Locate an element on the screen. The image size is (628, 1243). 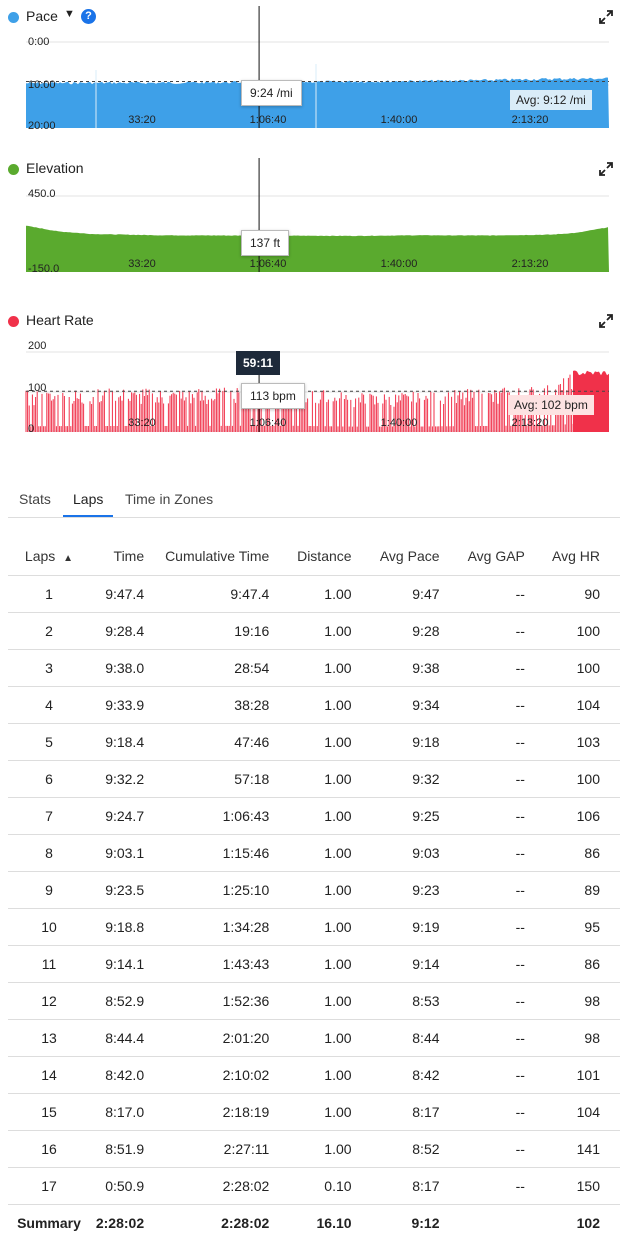
table-row: 11 9:14.1 1:43:43 1.00 9:14 -- 86 is located at coordinates (314, 964).